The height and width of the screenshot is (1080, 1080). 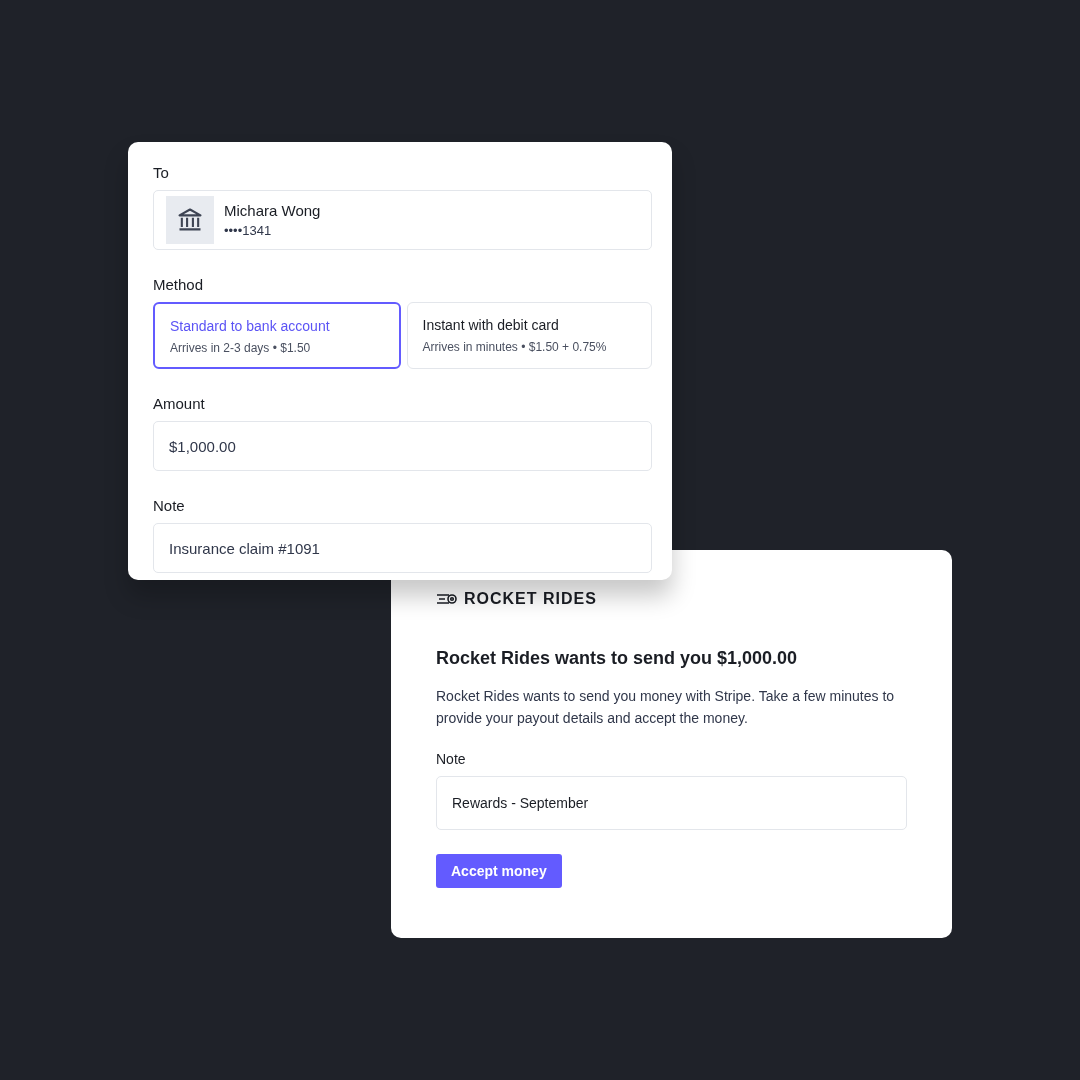 What do you see at coordinates (530, 599) in the screenshot?
I see `brand-name: ROCKET RIDES` at bounding box center [530, 599].